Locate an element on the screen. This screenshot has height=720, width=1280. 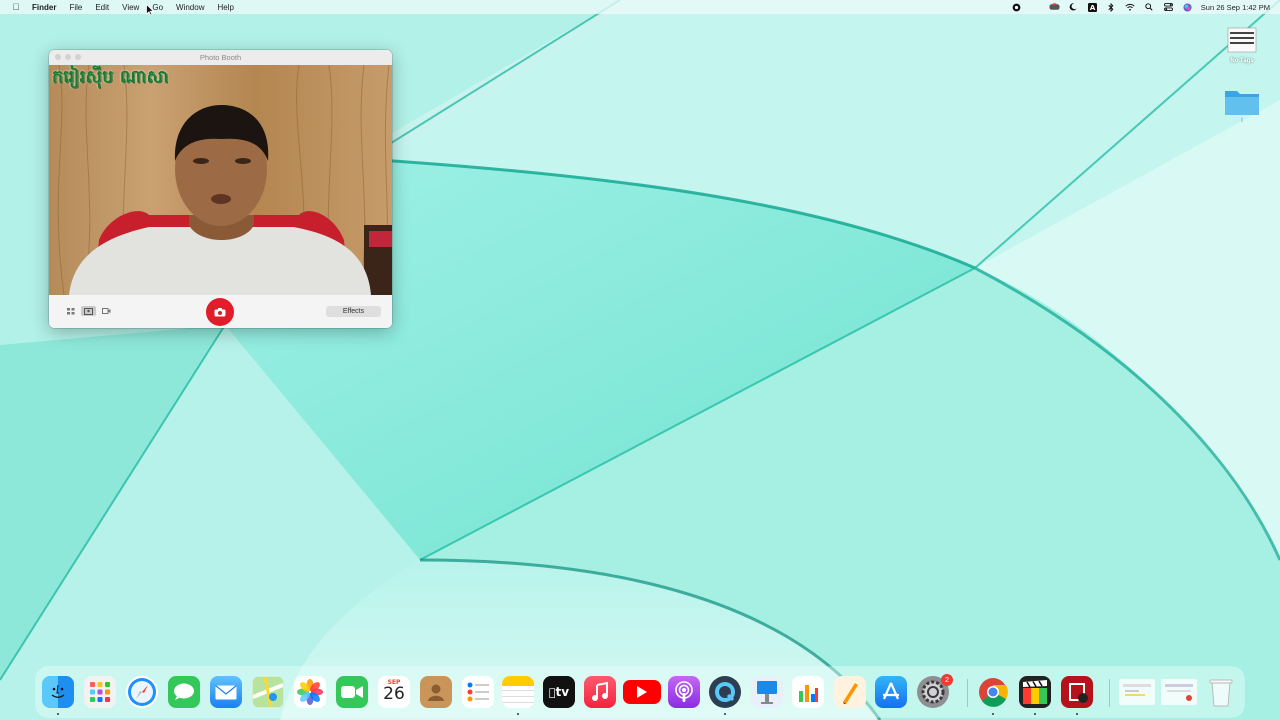
window-title: Photo Booth is located at coordinates (220, 57).